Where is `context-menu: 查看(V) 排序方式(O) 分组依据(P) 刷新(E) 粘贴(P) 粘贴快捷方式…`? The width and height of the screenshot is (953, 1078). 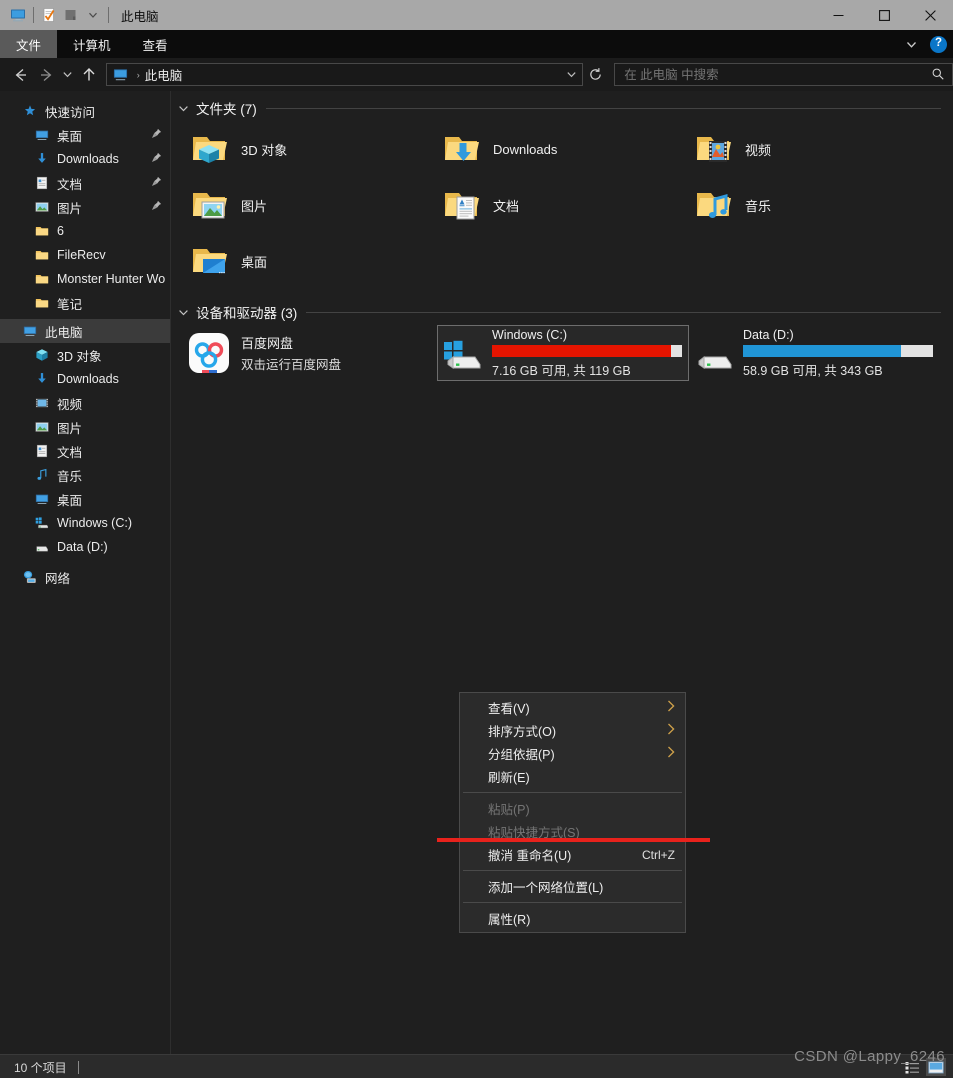 context-menu: 查看(V) 排序方式(O) 分组依据(P) 刷新(E) 粘贴(P) 粘贴快捷方式… is located at coordinates (572, 812).